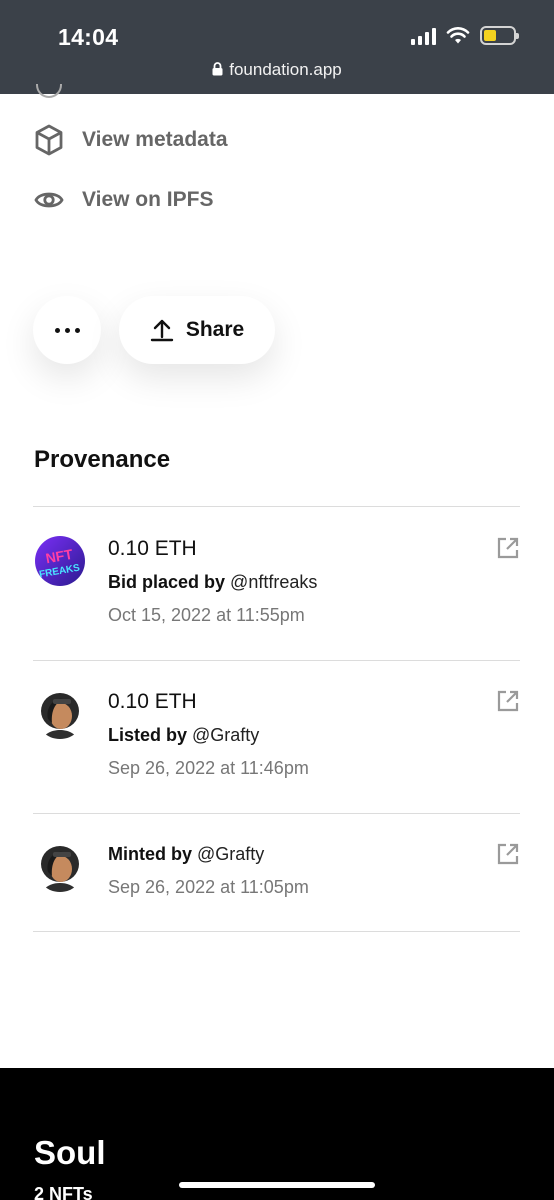  Describe the element at coordinates (215, 329) in the screenshot. I see `share-label: Share` at that location.